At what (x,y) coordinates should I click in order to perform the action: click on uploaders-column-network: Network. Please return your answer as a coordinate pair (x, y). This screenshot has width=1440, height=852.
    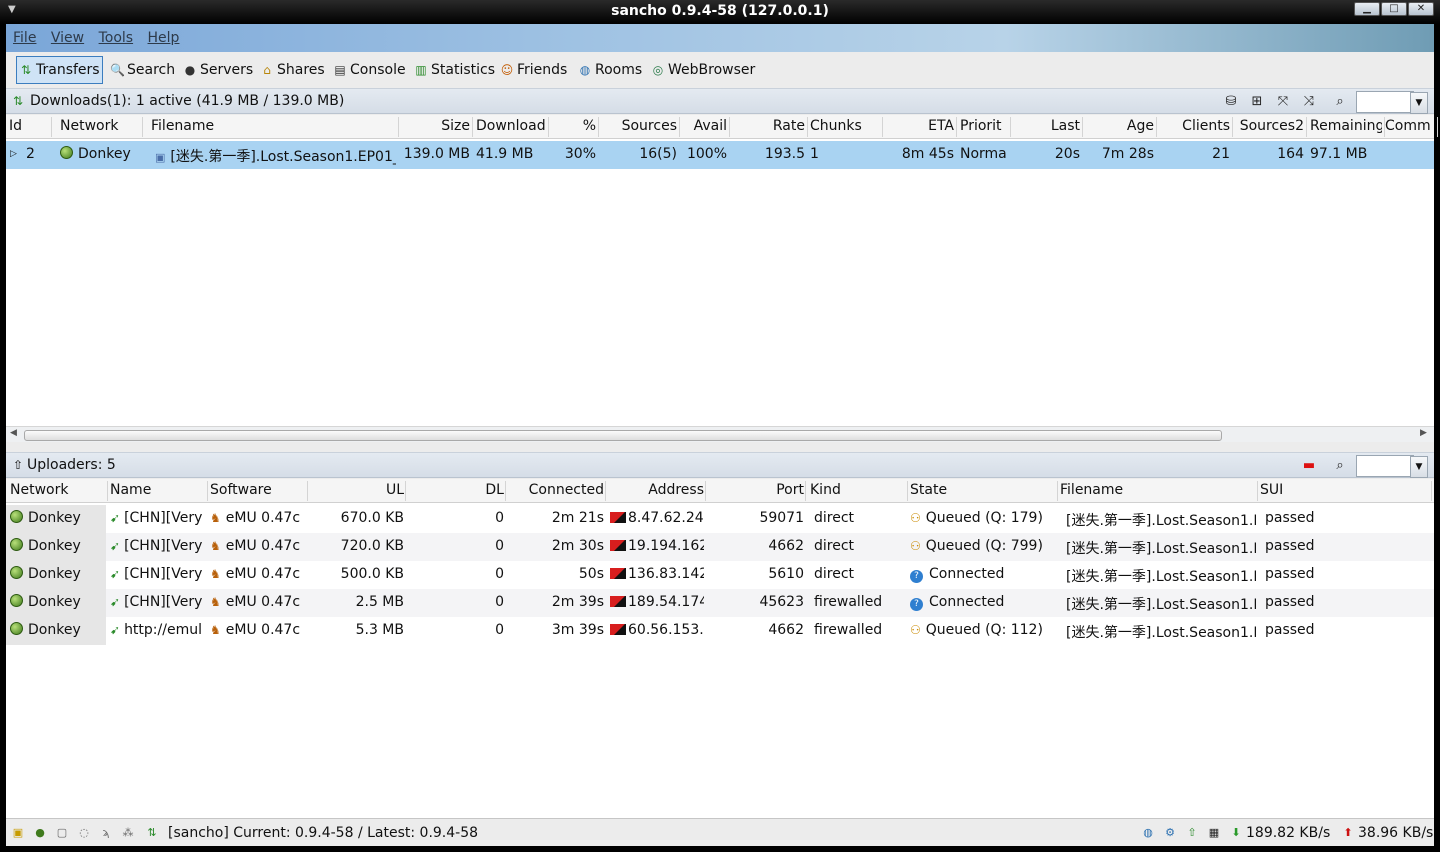
    Looking at the image, I should click on (58, 490).